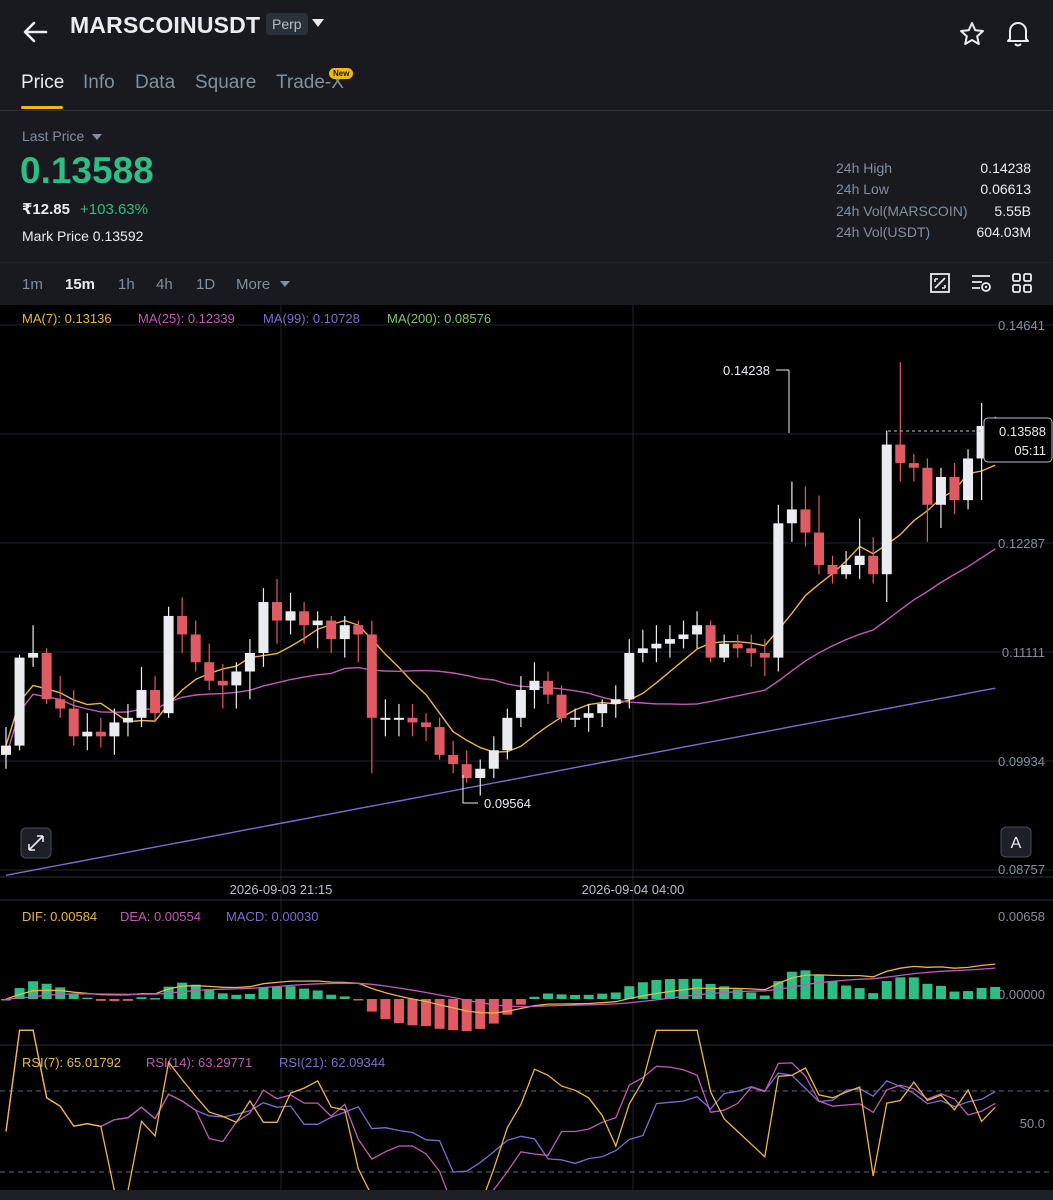 The width and height of the screenshot is (1053, 1200). Describe the element at coordinates (864, 168) in the screenshot. I see `stat-label-24h-high: 24h High` at that location.